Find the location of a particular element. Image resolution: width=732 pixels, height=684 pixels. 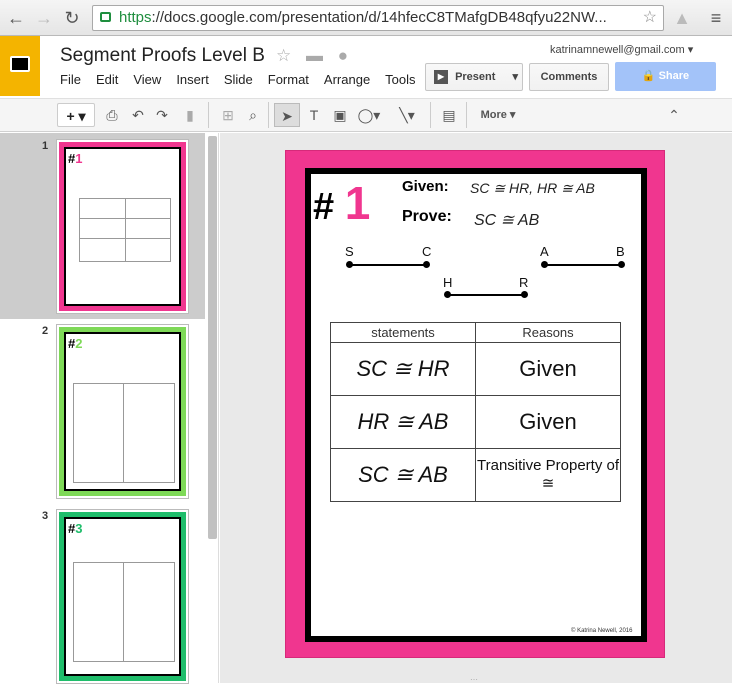

folder-icon: ▬ is located at coordinates (314, 55).